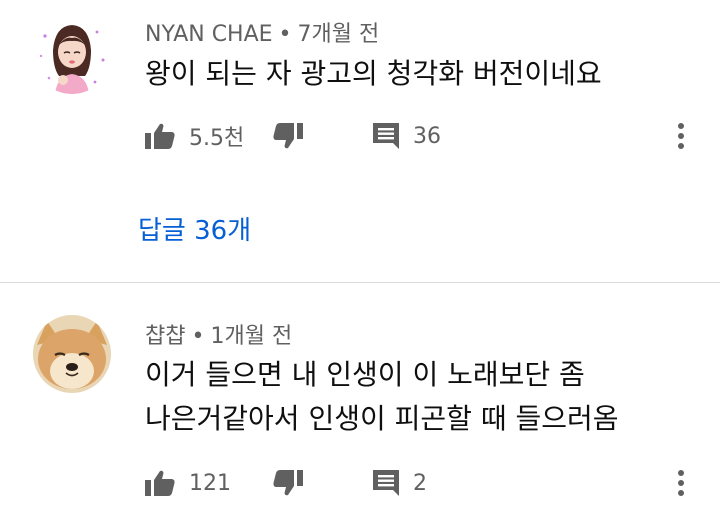 Image resolution: width=720 pixels, height=517 pixels. I want to click on comment-time: 1개월 전, so click(251, 336).